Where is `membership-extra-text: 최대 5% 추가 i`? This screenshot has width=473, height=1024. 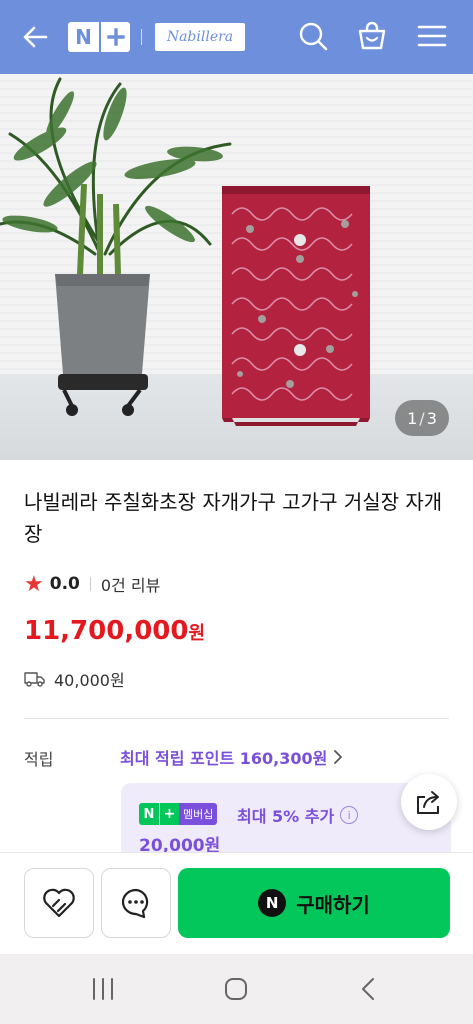 membership-extra-text: 최대 5% 추가 i is located at coordinates (298, 815).